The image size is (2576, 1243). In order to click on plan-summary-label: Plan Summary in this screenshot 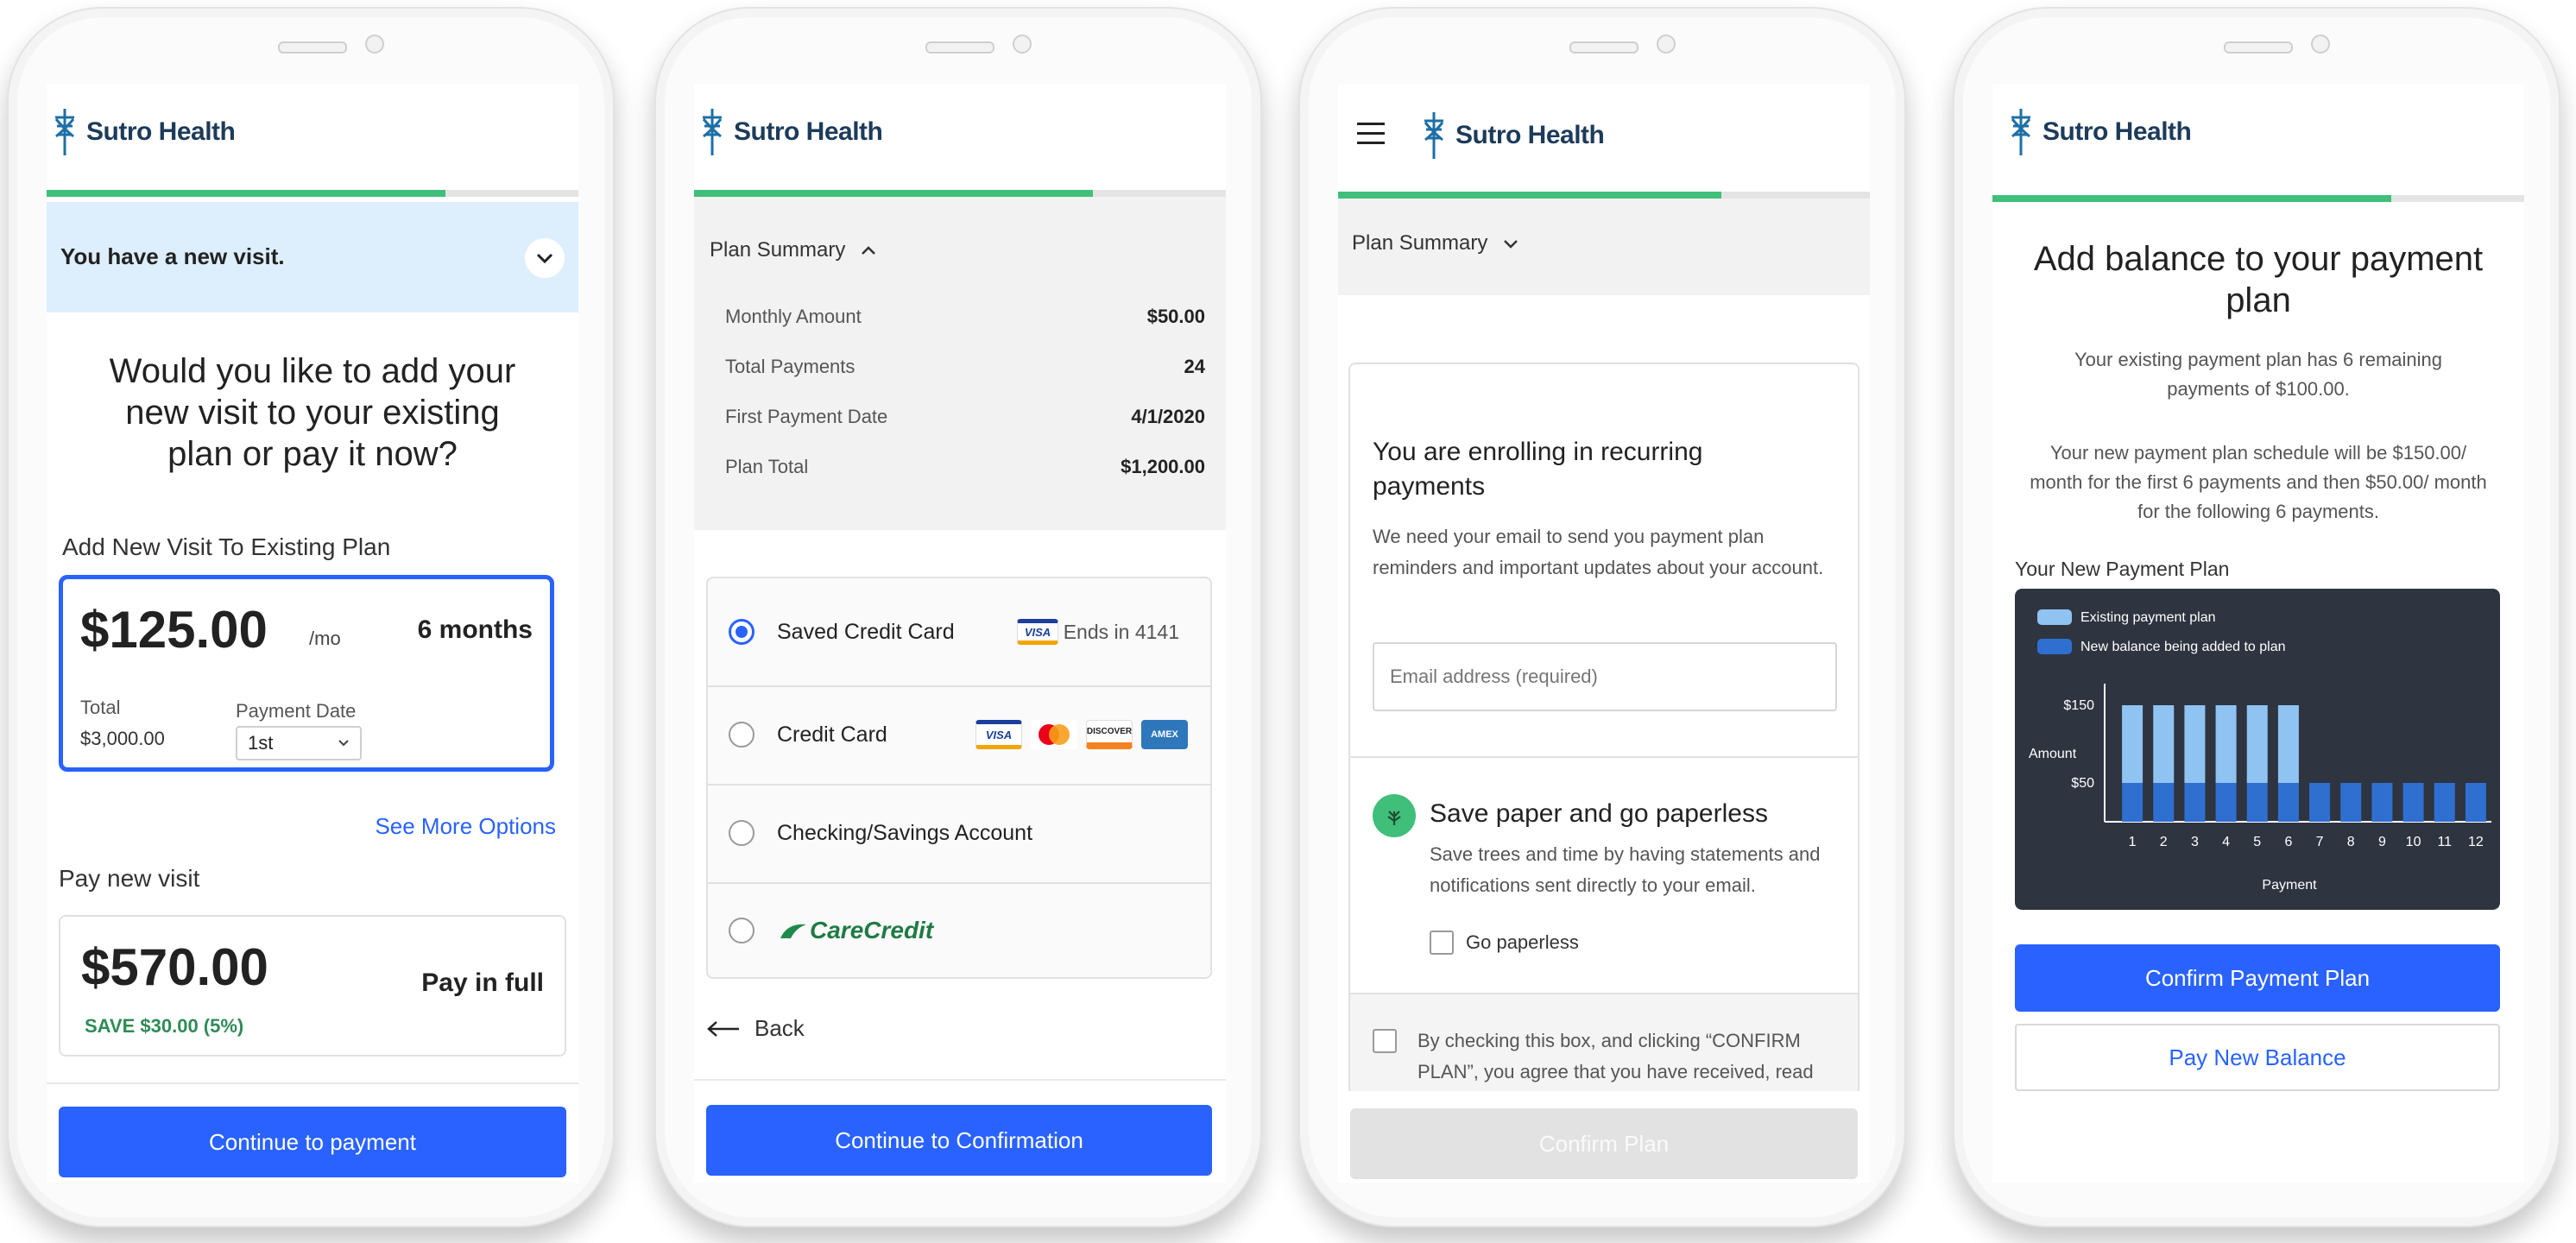, I will do `click(1420, 243)`.